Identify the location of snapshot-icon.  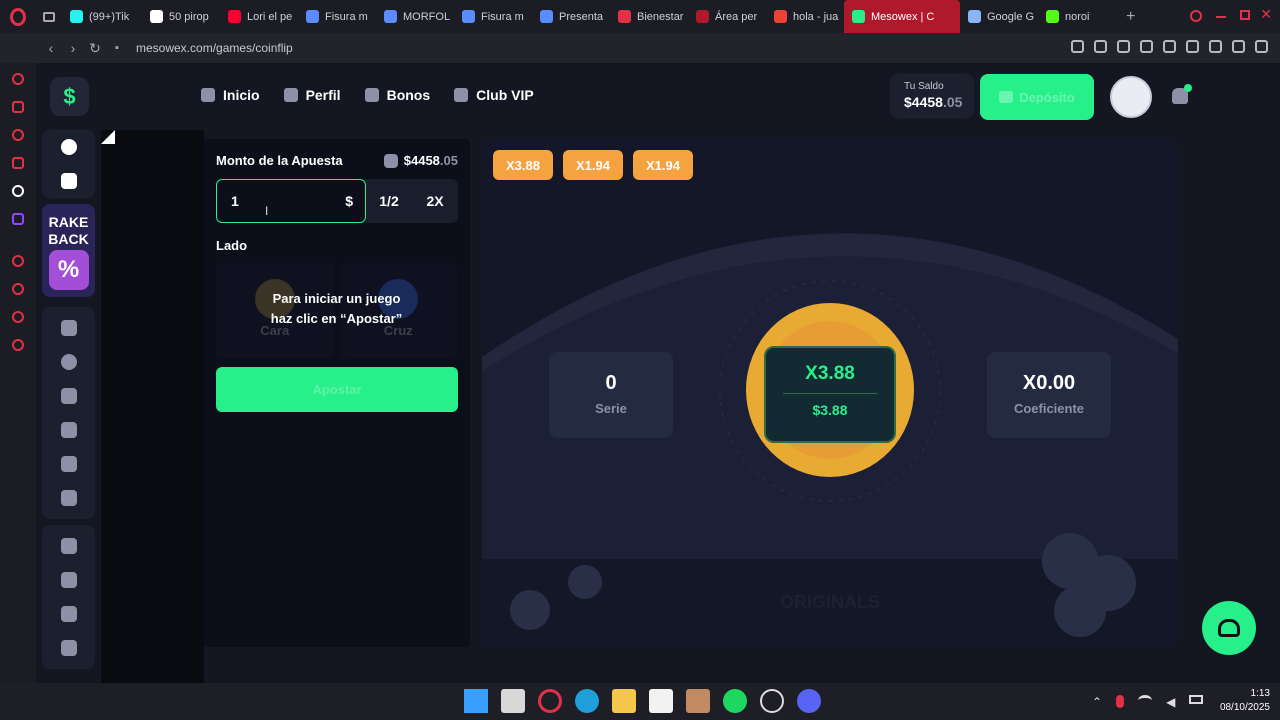
(1100, 46).